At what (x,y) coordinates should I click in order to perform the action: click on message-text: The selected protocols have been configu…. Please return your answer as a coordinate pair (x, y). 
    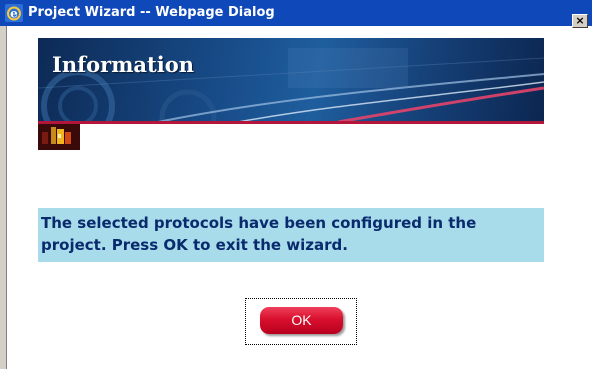
    Looking at the image, I should click on (259, 234).